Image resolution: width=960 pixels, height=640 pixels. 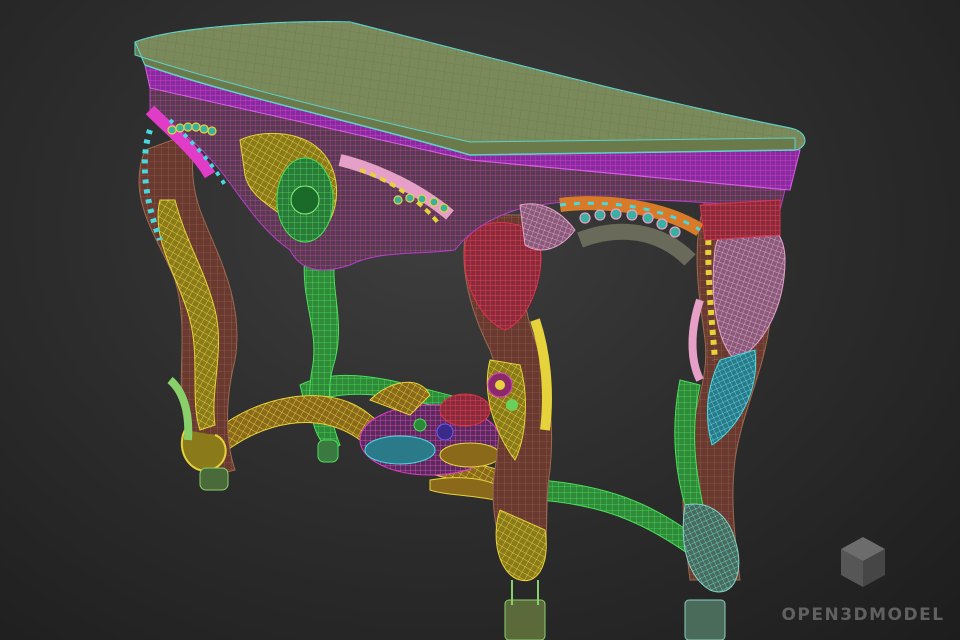 What do you see at coordinates (328, 451) in the screenshot?
I see `back-left-foot` at bounding box center [328, 451].